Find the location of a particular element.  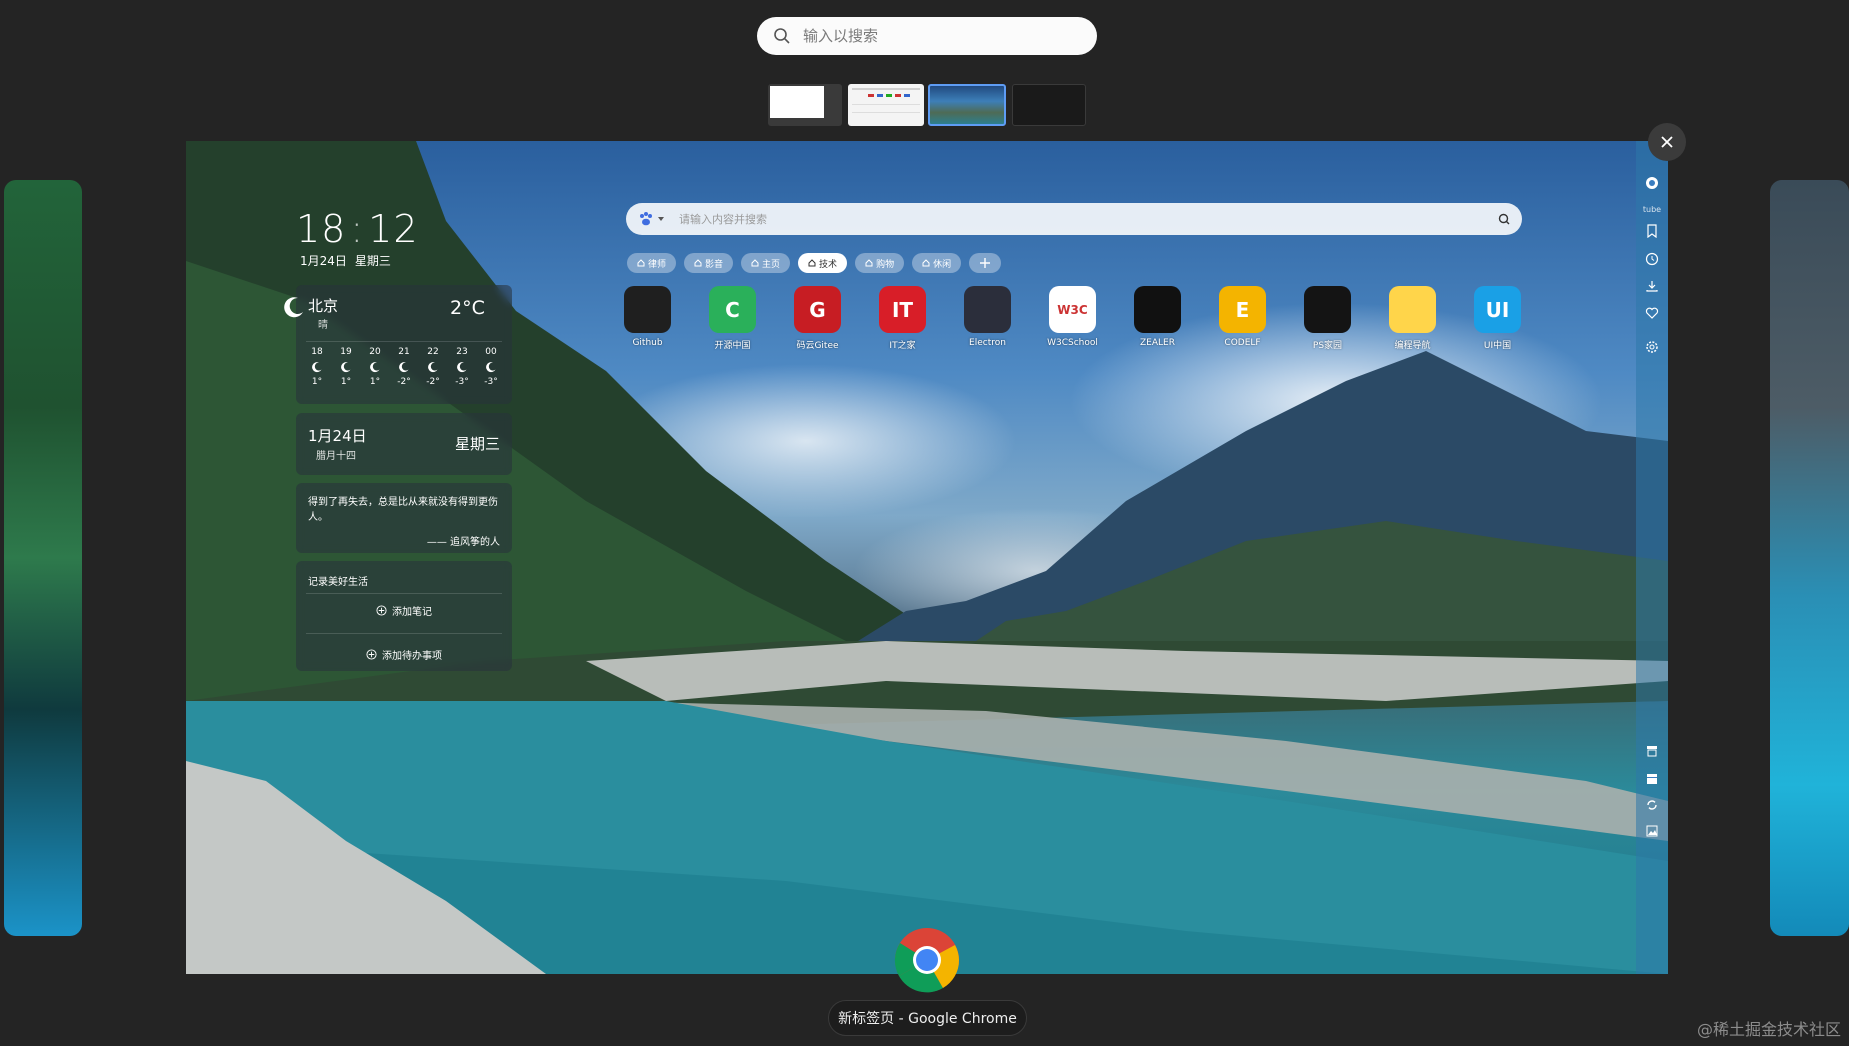

app-icon: W3C is located at coordinates (1072, 309).